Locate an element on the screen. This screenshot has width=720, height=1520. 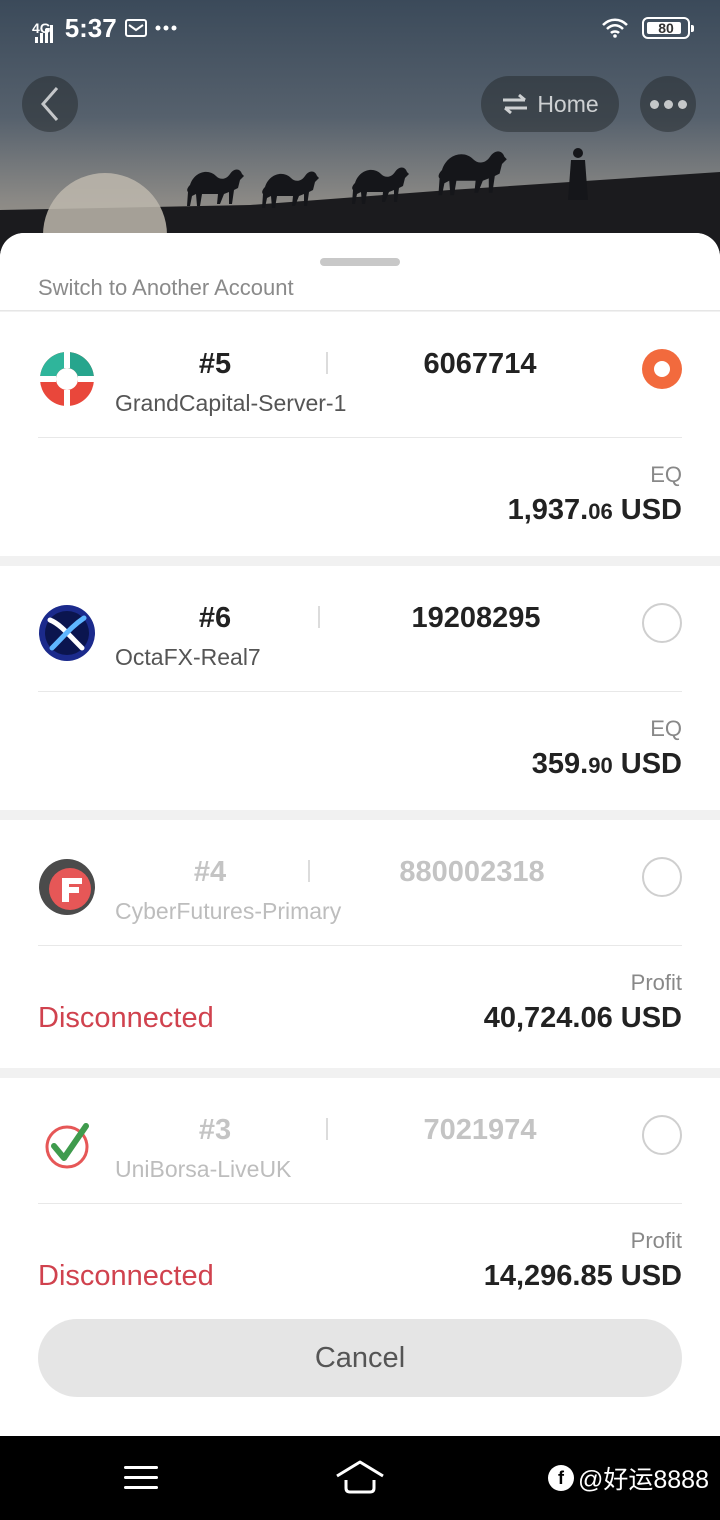
account-number: #4 is located at coordinates (210, 872).